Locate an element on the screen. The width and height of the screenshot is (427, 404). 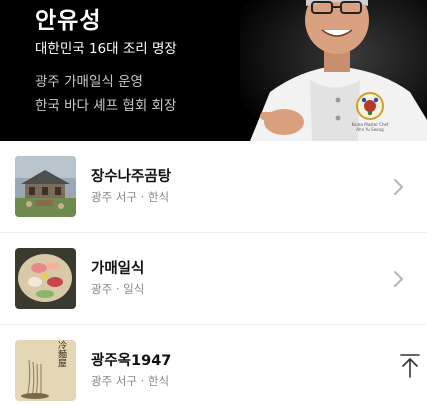
sashimi-photo-icon is located at coordinates (45, 278).